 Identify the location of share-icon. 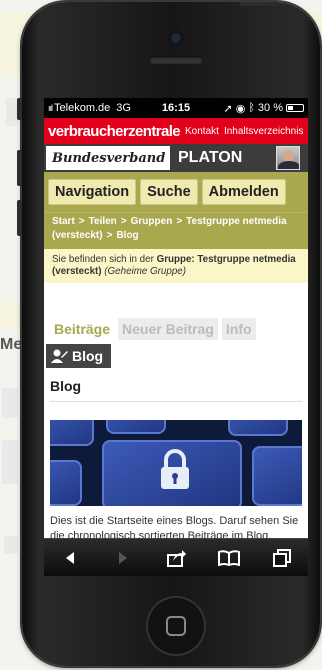
(176, 558).